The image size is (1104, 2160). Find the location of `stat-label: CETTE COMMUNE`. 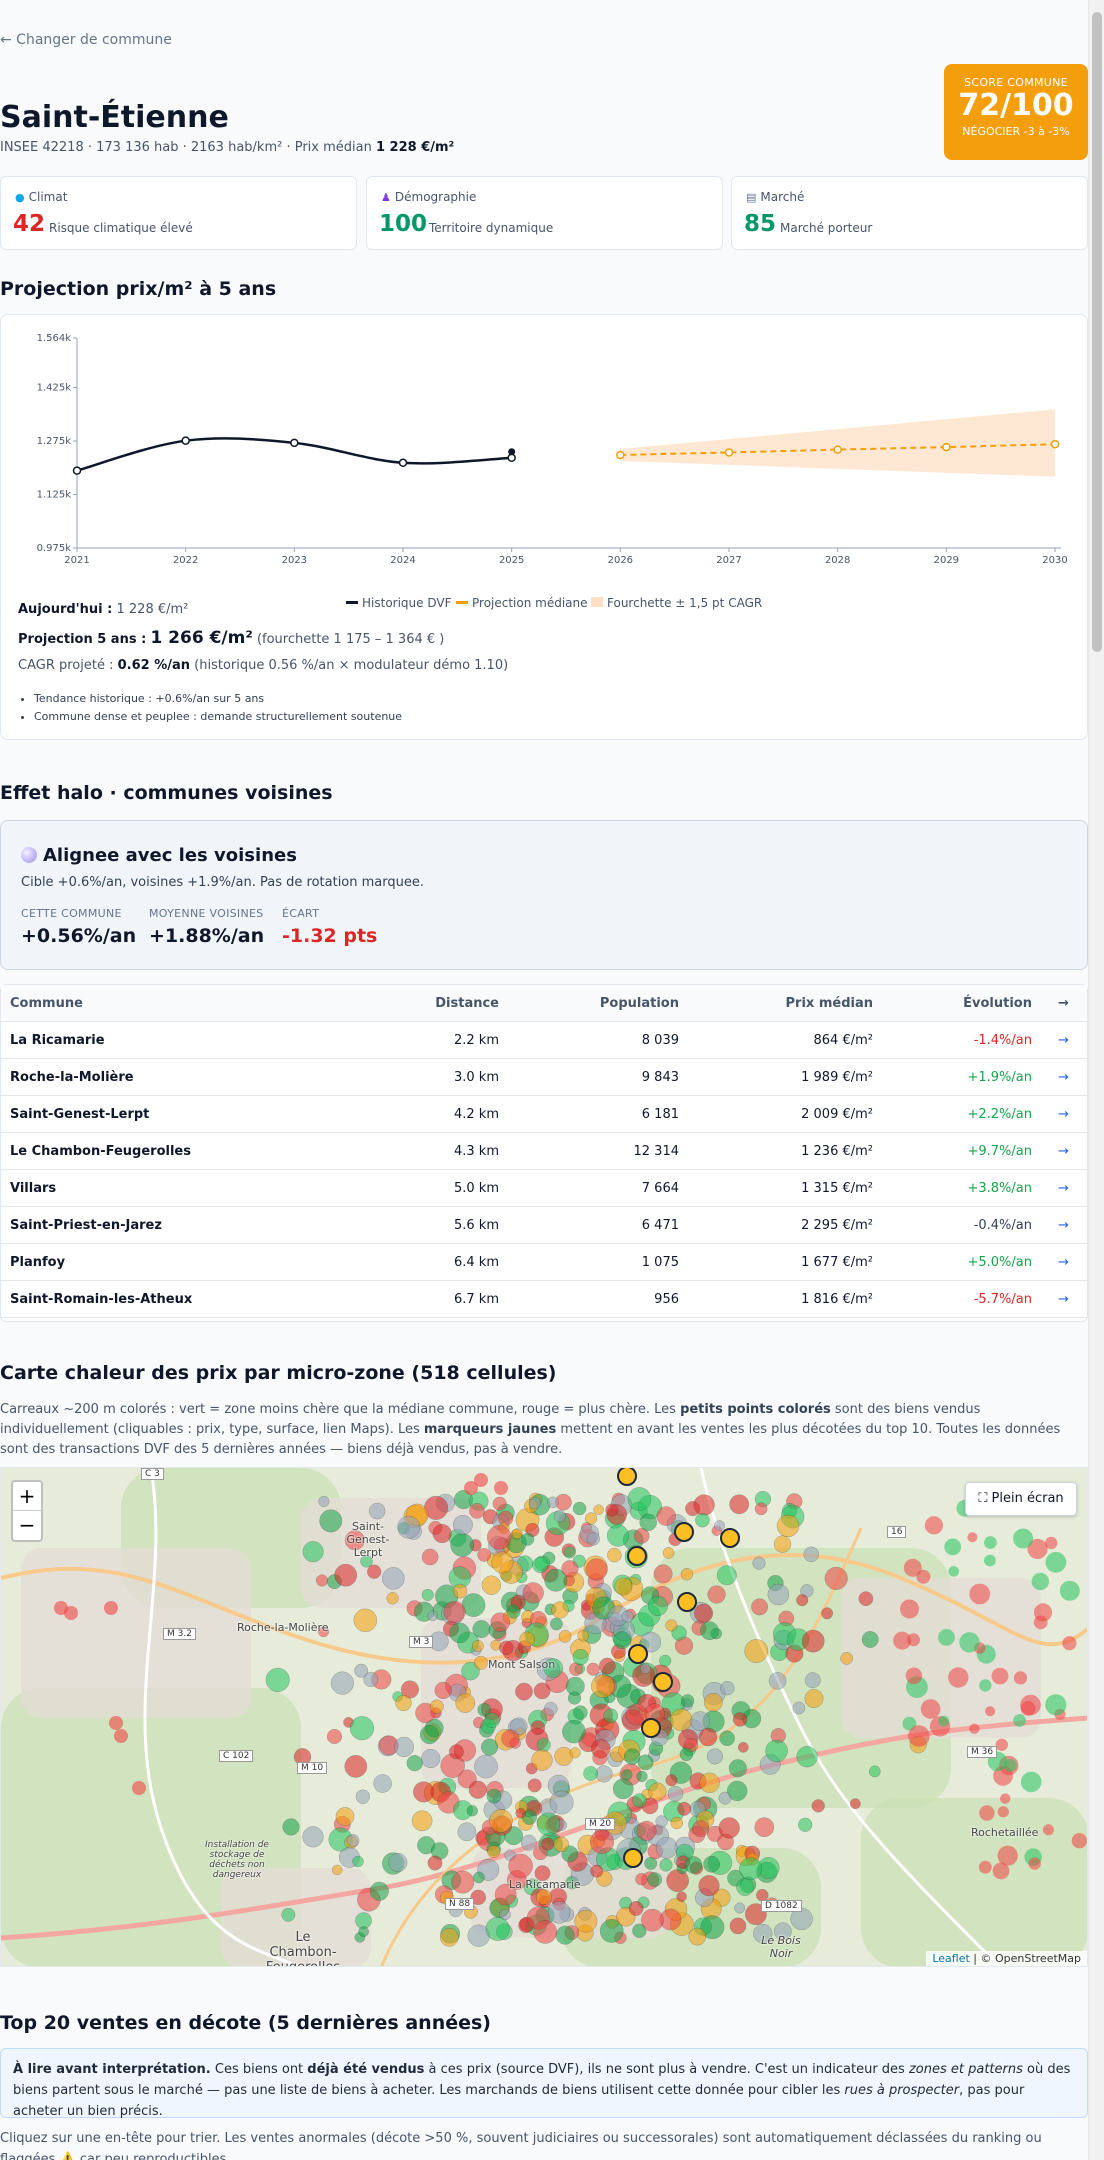

stat-label: CETTE COMMUNE is located at coordinates (71, 913).